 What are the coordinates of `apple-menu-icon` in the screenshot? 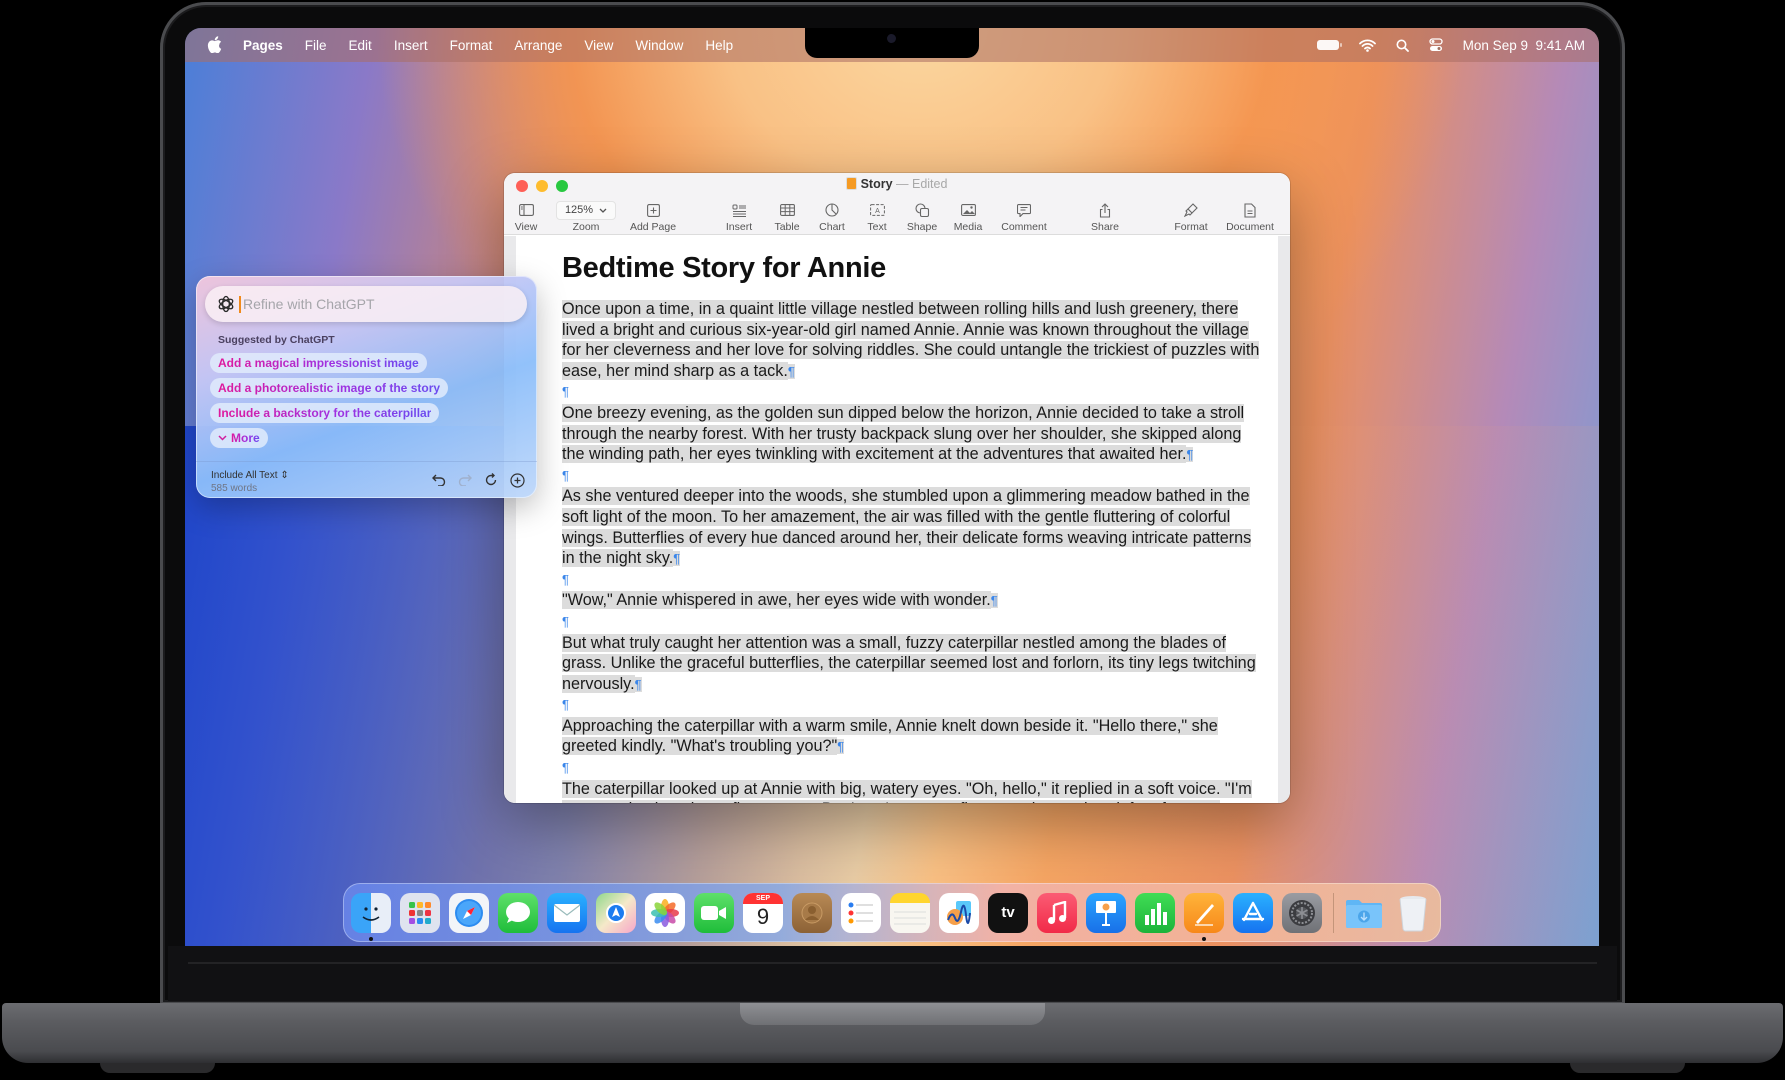 It's located at (215, 45).